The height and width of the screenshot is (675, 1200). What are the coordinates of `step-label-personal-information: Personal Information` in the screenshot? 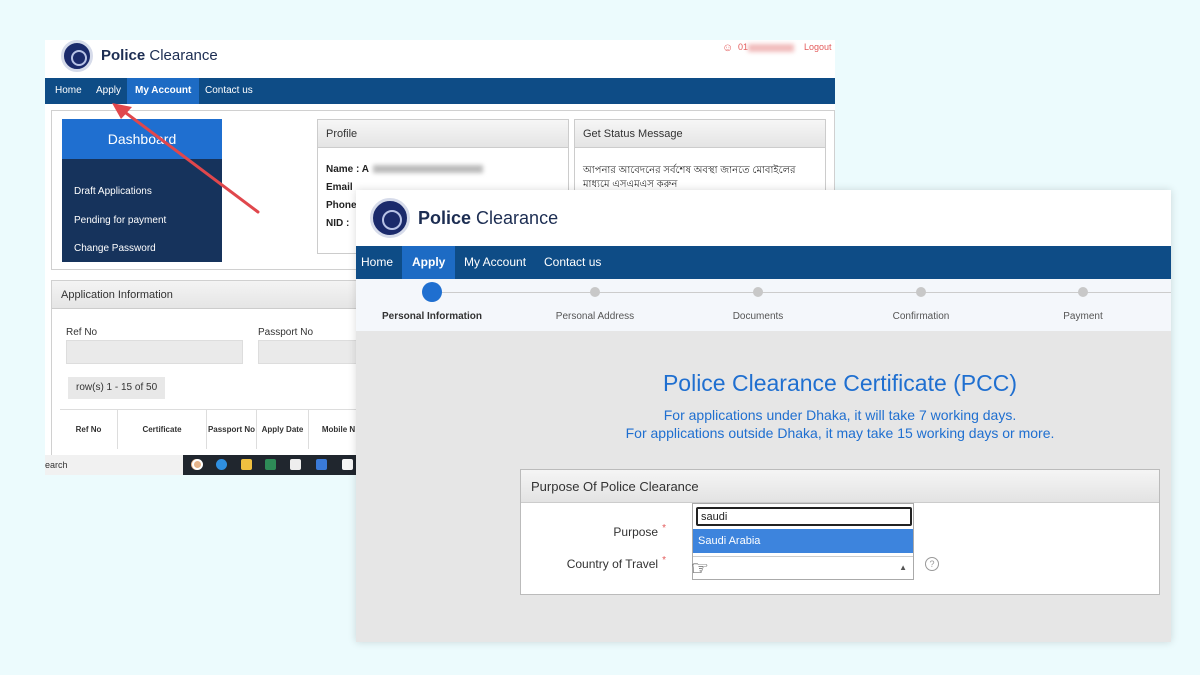 It's located at (432, 316).